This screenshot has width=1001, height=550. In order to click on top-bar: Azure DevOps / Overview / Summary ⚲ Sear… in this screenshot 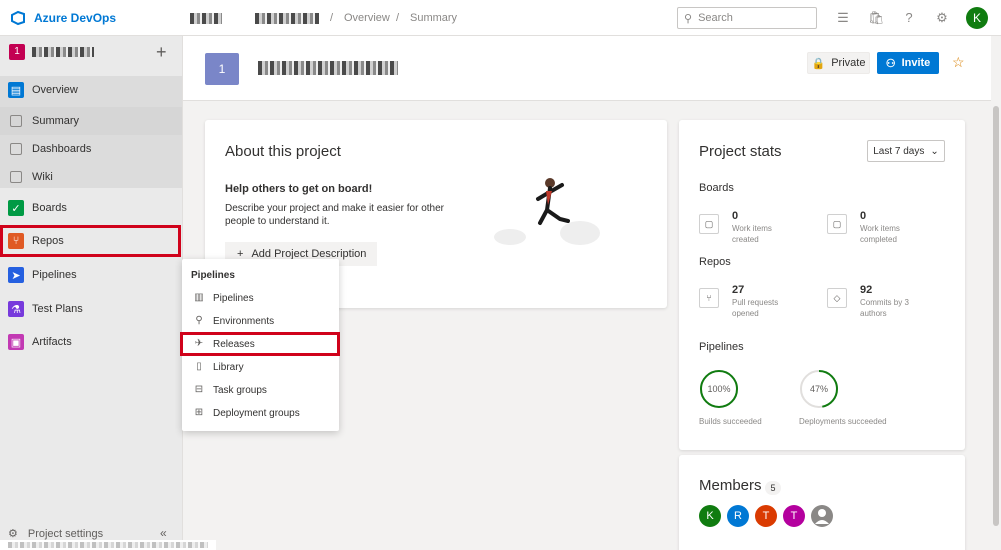, I will do `click(500, 18)`.